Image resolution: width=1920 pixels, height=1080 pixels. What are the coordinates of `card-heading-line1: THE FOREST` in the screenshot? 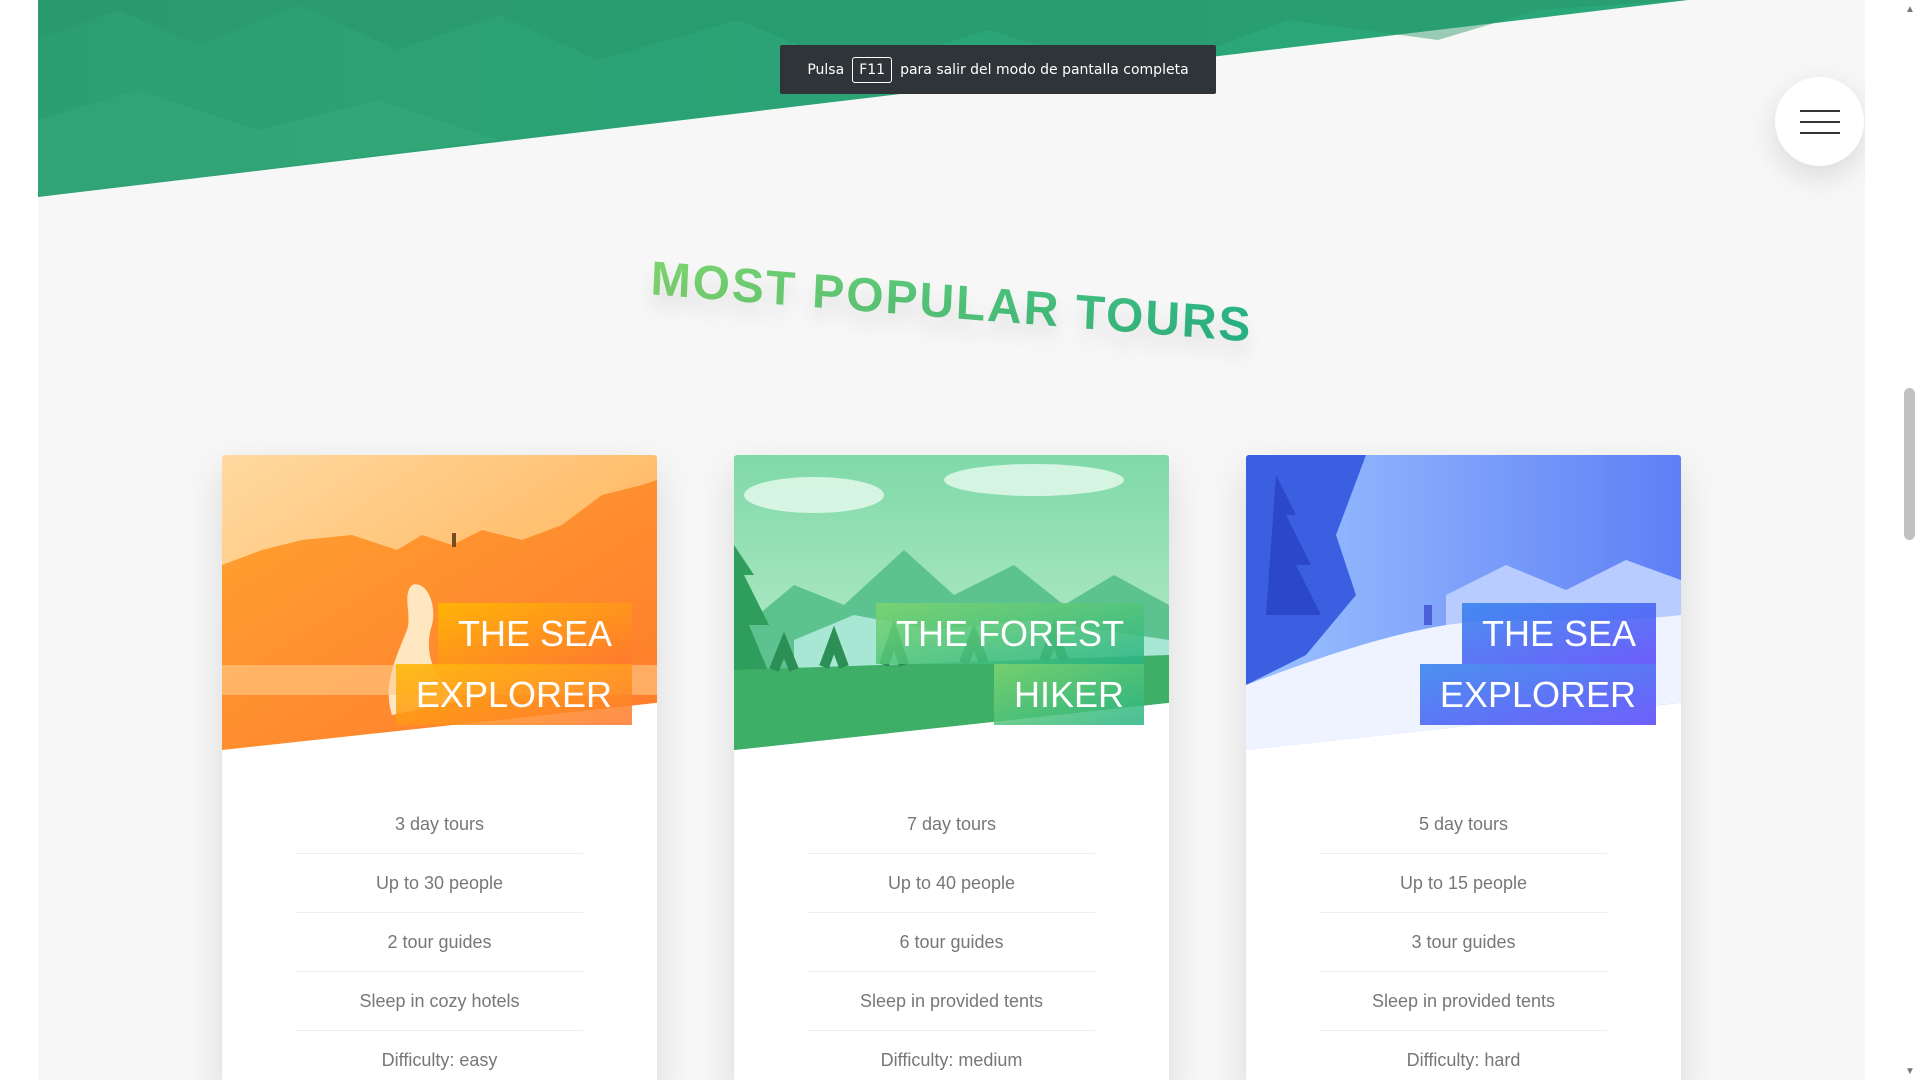 It's located at (1009, 633).